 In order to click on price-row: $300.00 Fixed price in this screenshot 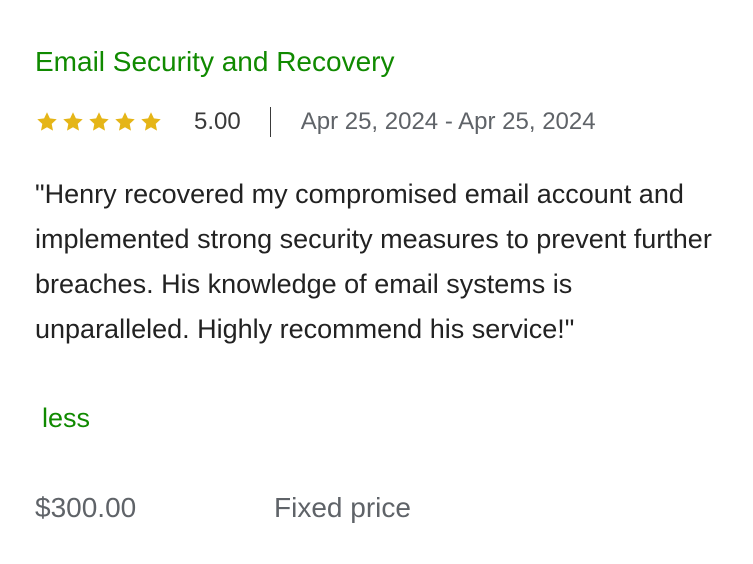, I will do `click(223, 508)`.